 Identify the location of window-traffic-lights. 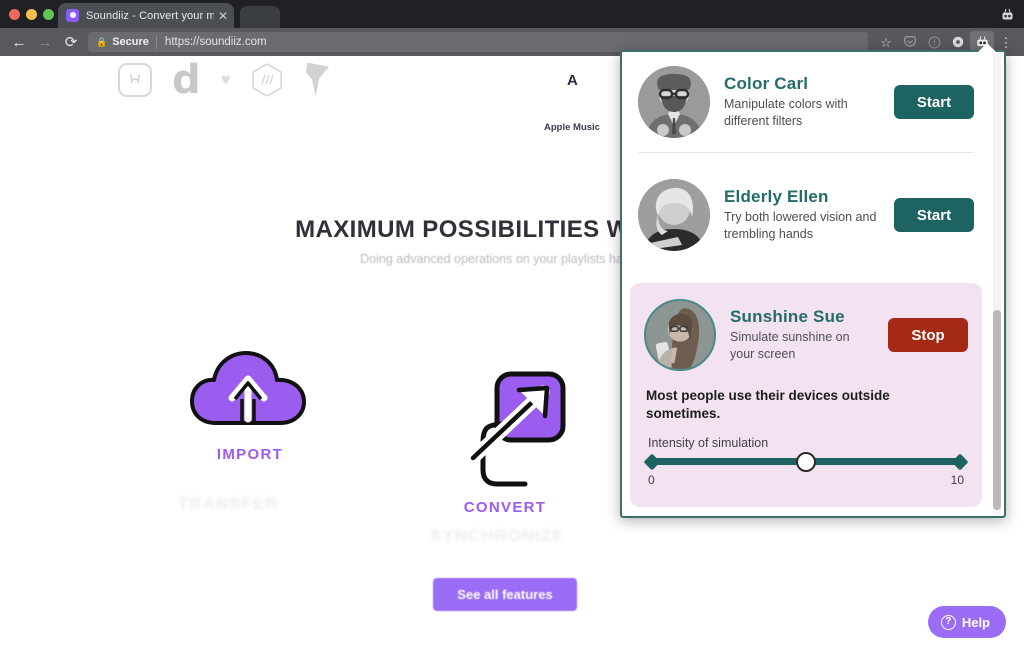
(31, 14).